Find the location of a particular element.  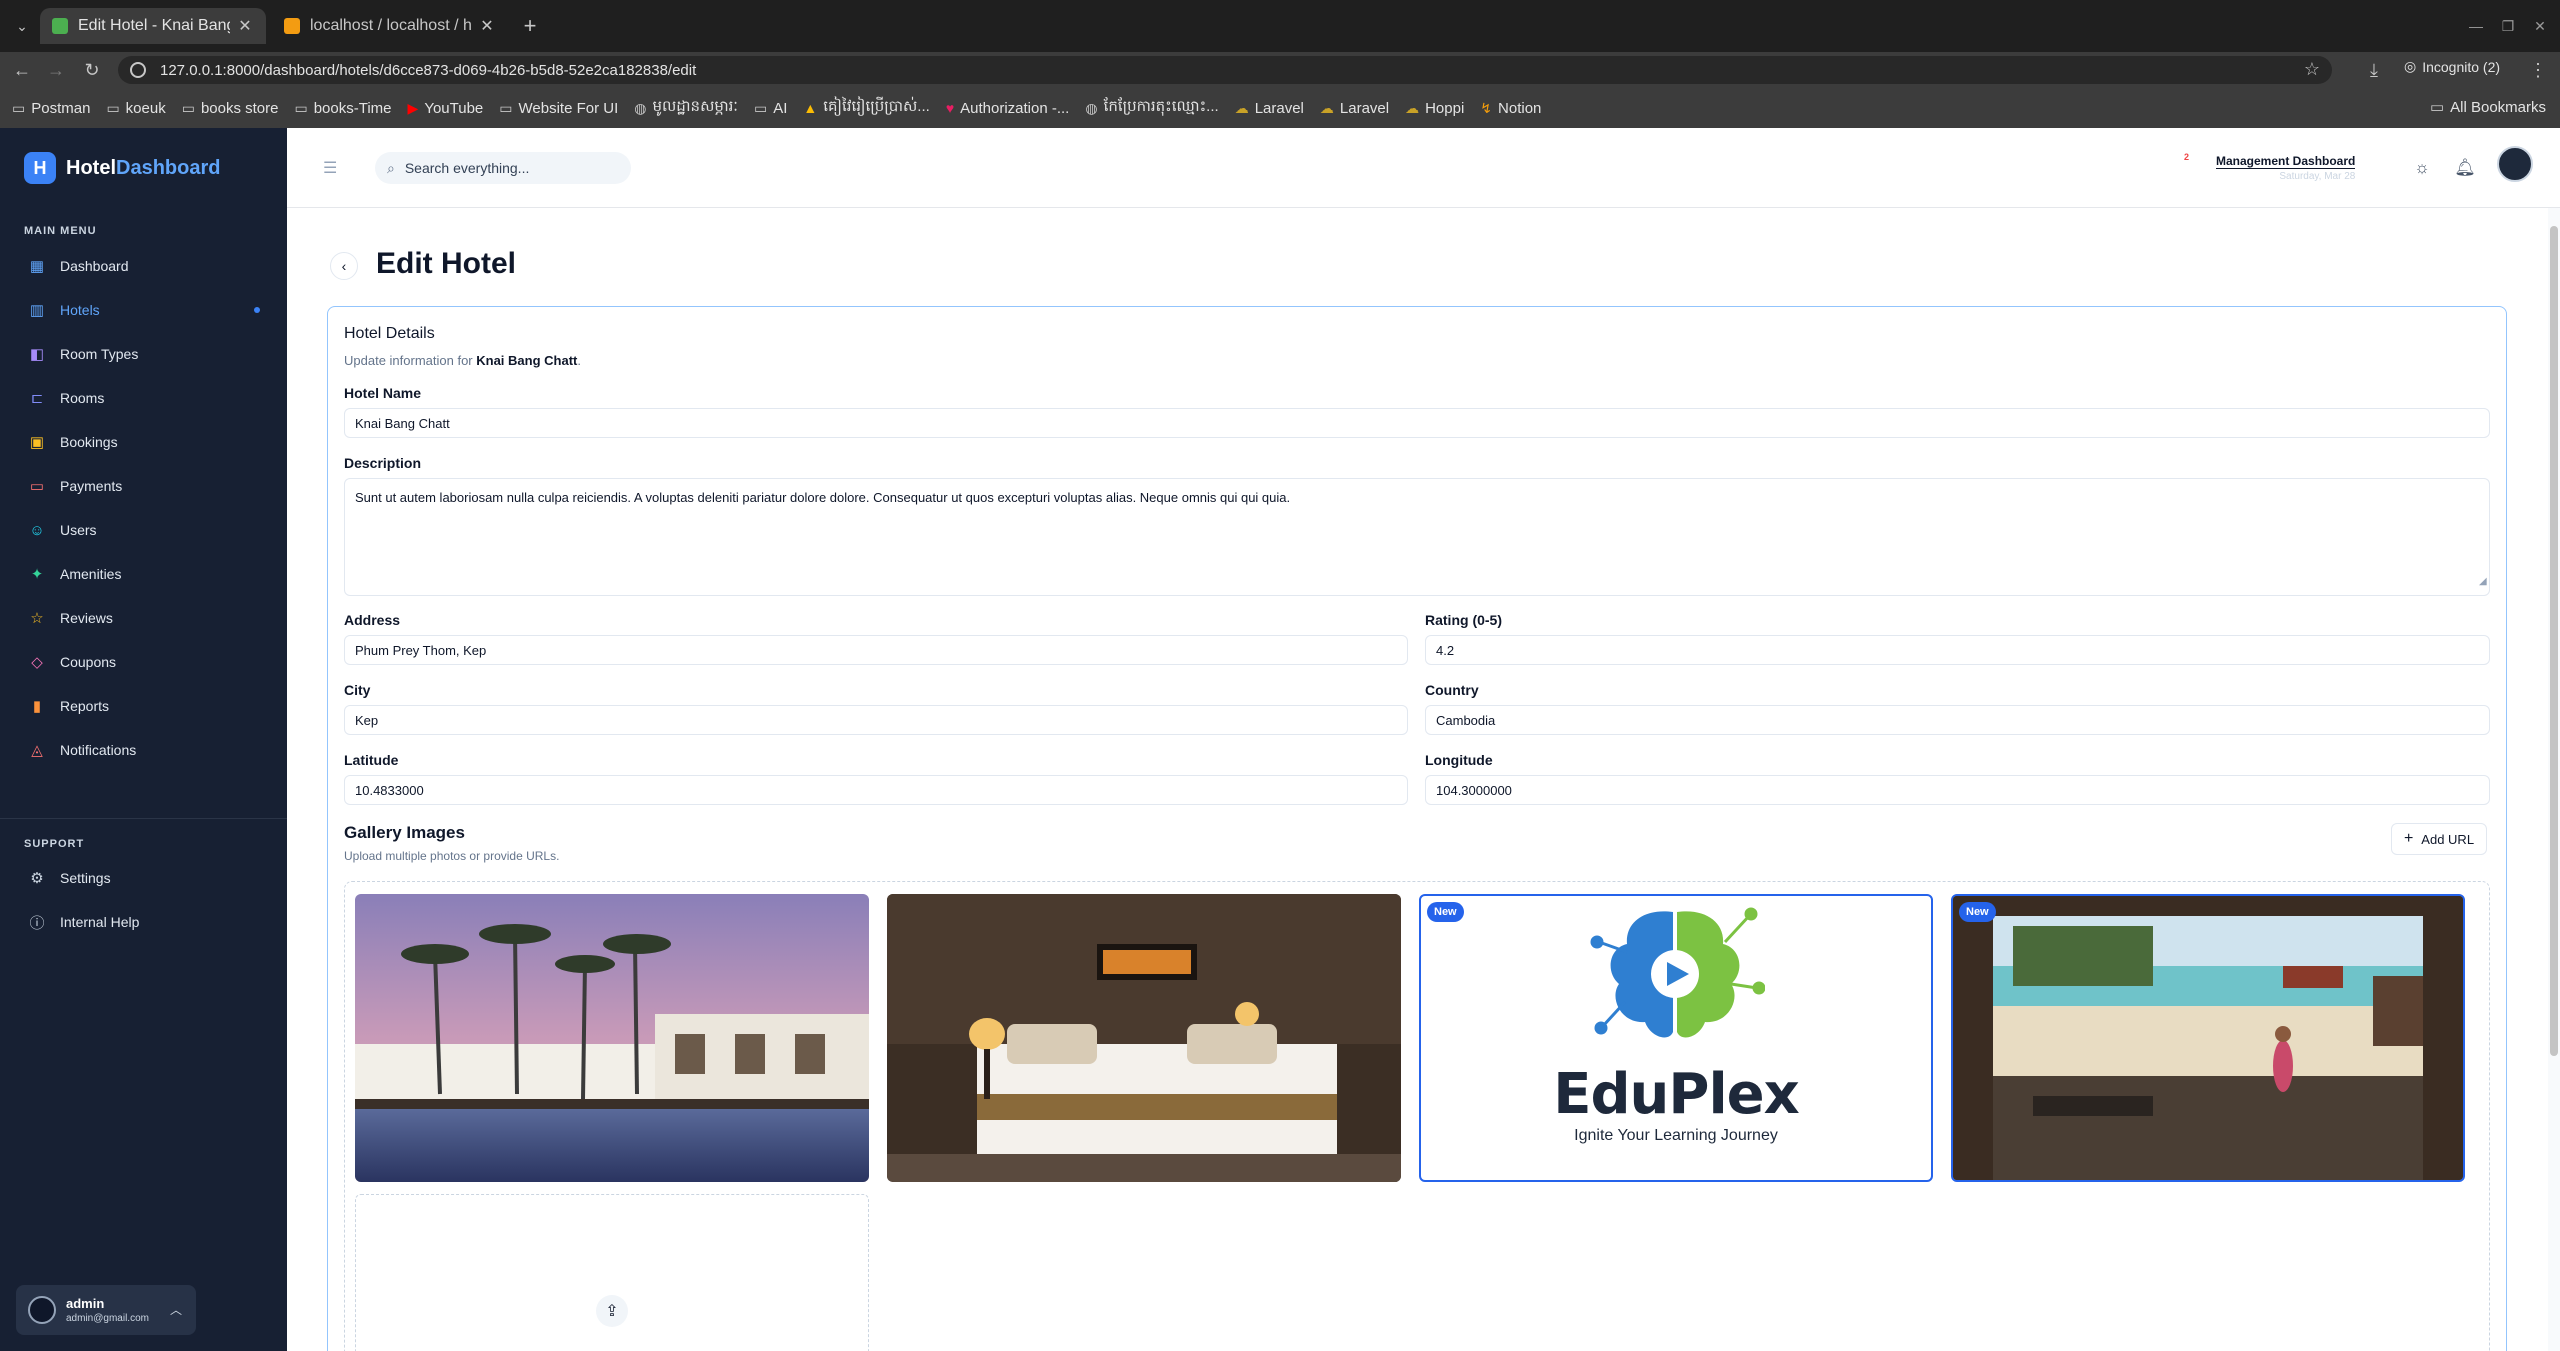

textarea-resize-handle: ◢ is located at coordinates (2484, 581).